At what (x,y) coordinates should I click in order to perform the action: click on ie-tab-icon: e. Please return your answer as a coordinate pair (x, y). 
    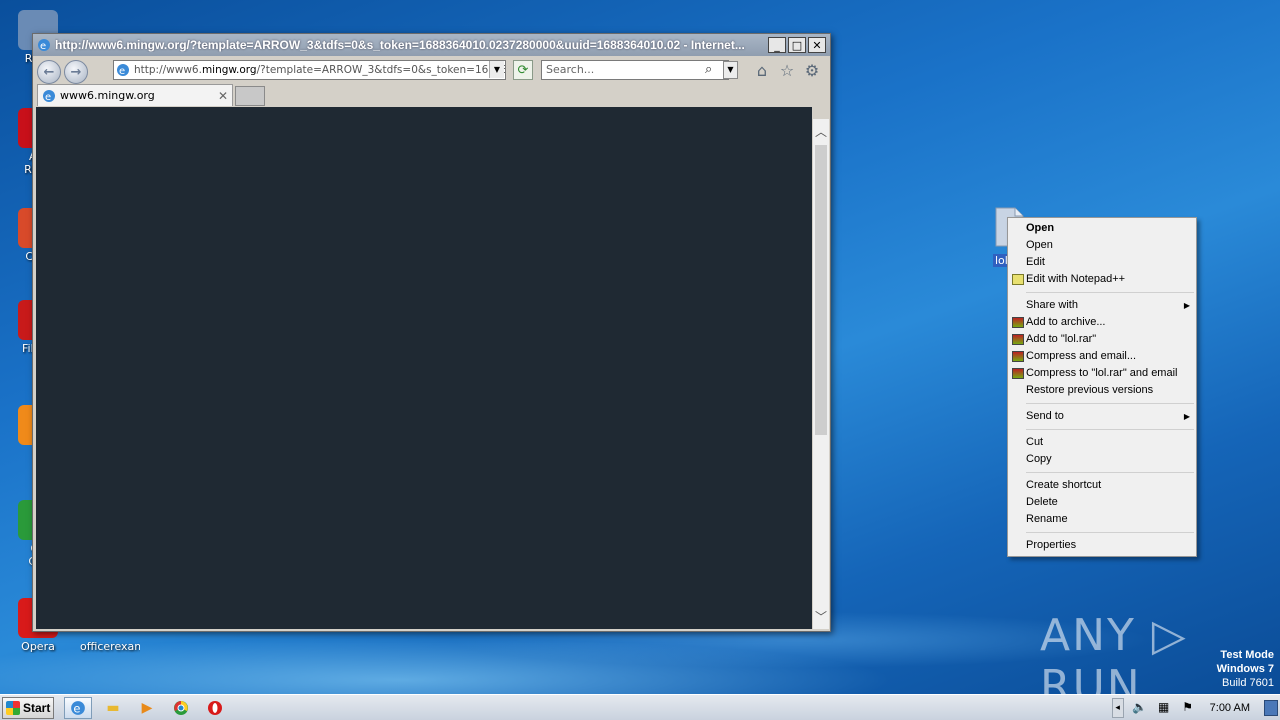
    Looking at the image, I should click on (49, 96).